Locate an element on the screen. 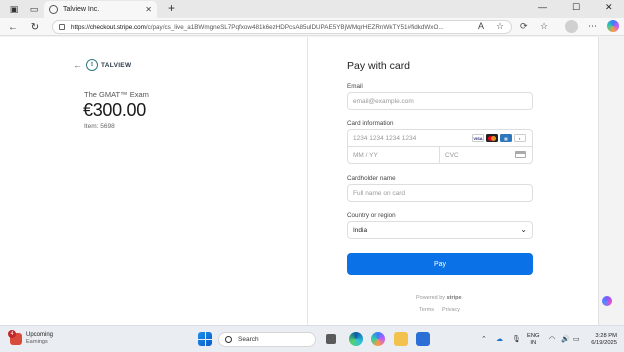  cardholder-label: Cardholder name is located at coordinates (371, 178).